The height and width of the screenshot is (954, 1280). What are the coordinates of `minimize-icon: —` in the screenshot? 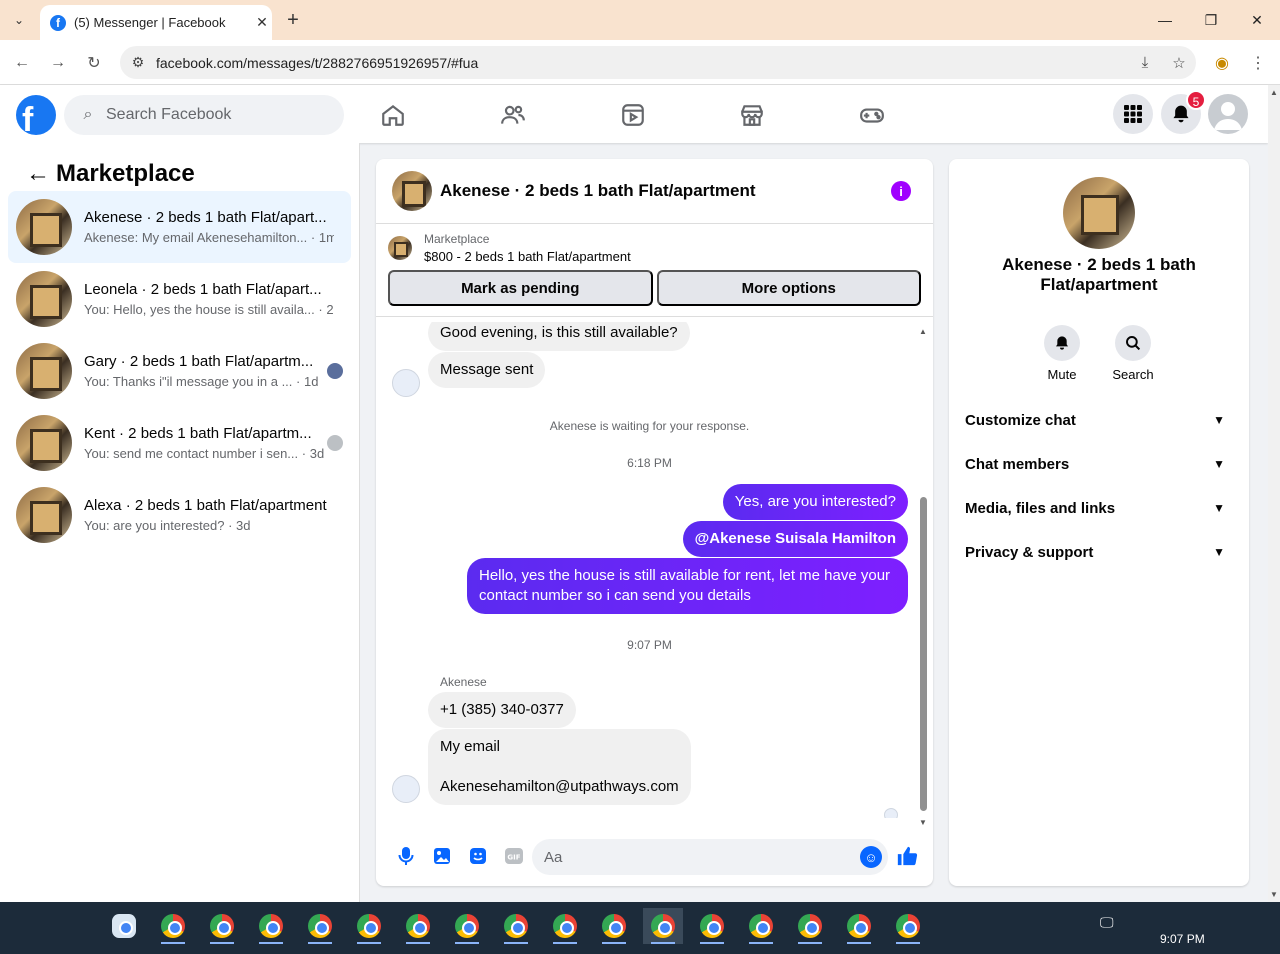 It's located at (1165, 20).